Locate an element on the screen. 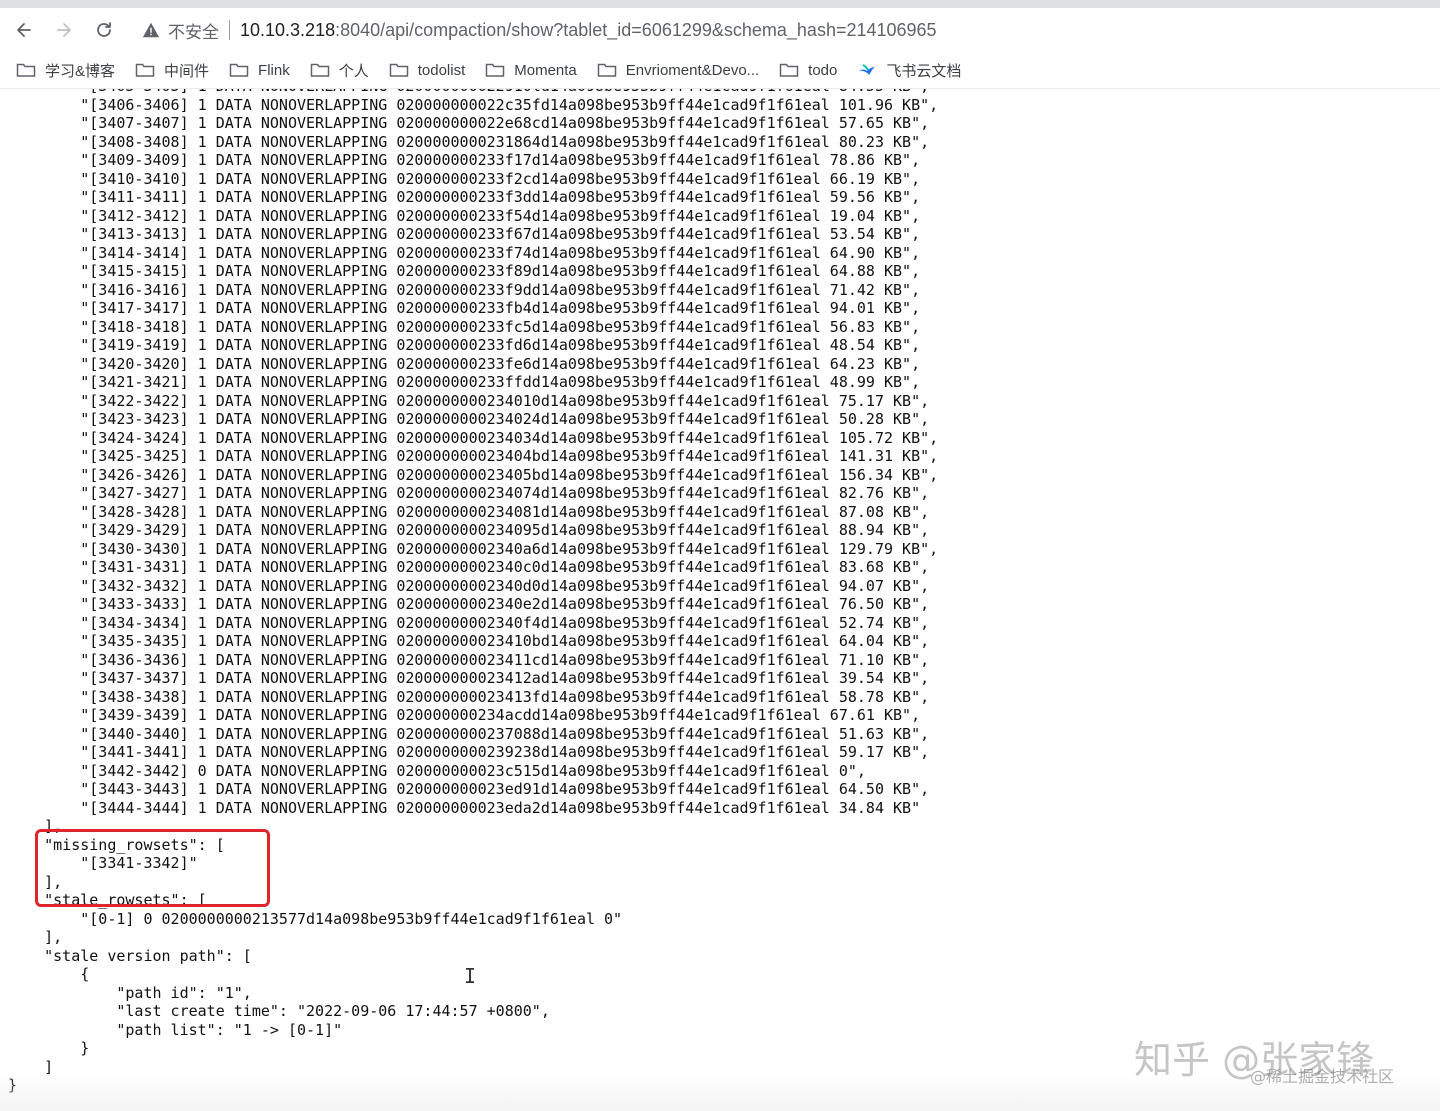 Image resolution: width=1440 pixels, height=1111 pixels. bookmark-folder-study-blog: 学习&博客 is located at coordinates (65, 70).